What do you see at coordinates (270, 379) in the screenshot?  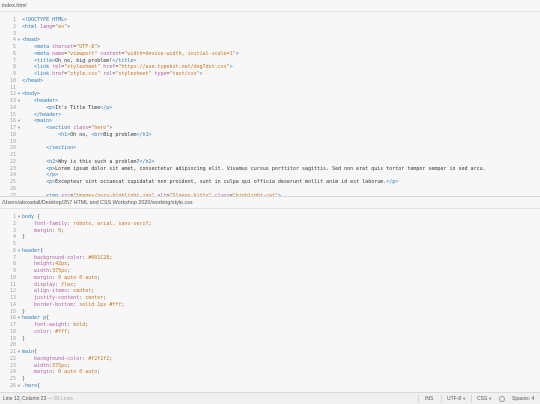 I see `code-line: 25}` at bounding box center [270, 379].